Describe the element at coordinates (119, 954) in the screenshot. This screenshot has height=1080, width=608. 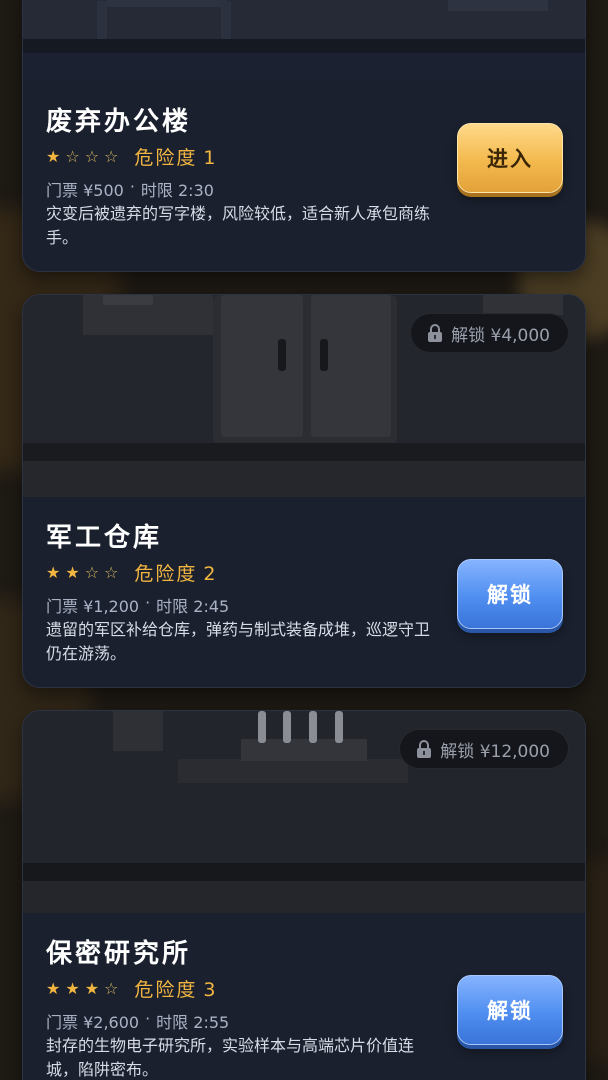
I see `venue-title: 保密研究所` at that location.